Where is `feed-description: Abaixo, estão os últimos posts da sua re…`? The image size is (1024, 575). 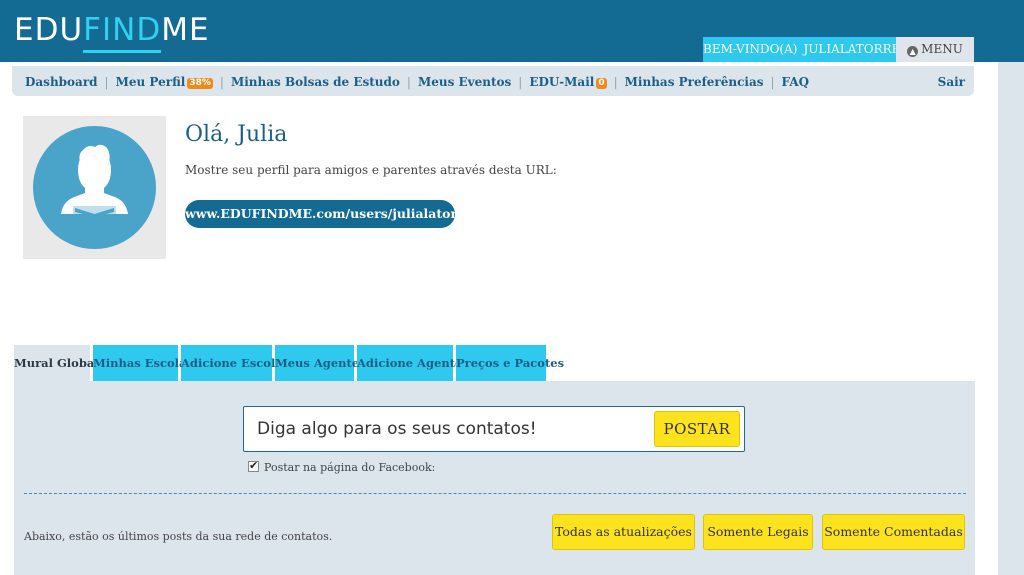
feed-description: Abaixo, estão os últimos posts da sua re… is located at coordinates (178, 536).